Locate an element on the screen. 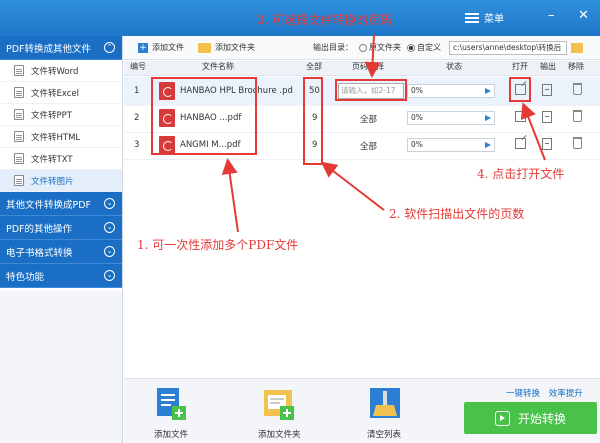 The height and width of the screenshot is (443, 600). bottom-bar: 添加文件 添加文件夹 清空列表 一键转换 效率提升 开始转换 is located at coordinates (362, 410).